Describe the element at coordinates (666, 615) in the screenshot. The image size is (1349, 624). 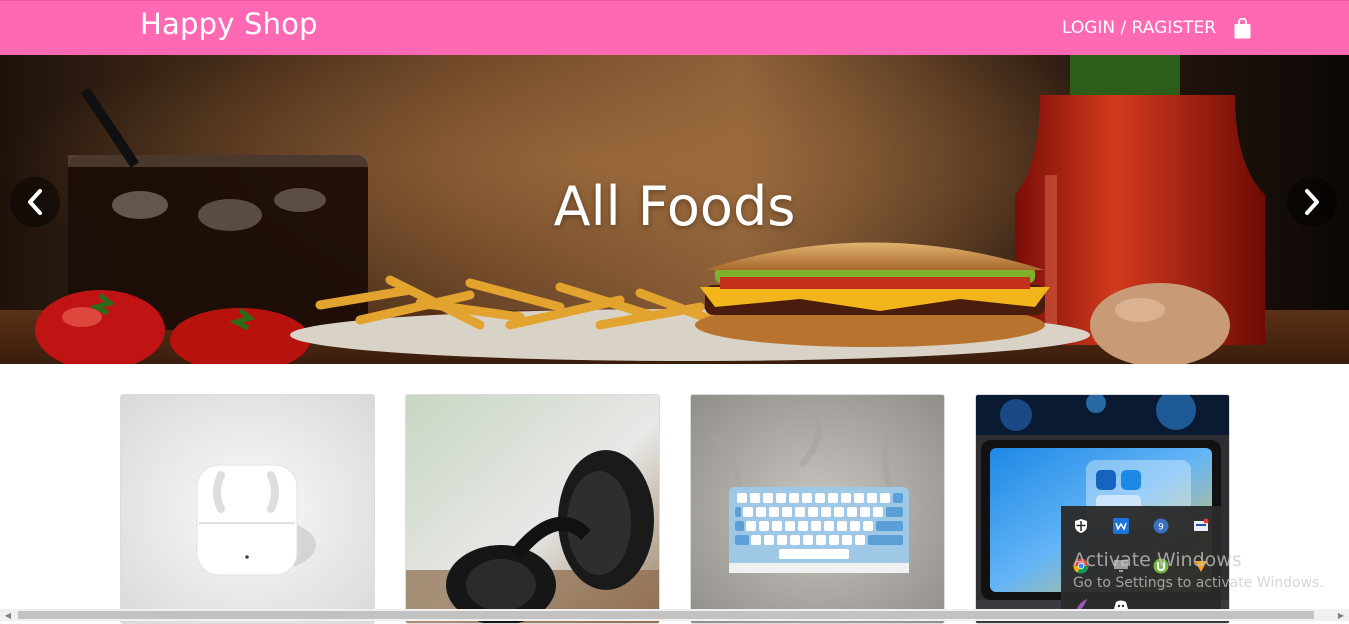
I see `scrollbar-thumb` at that location.